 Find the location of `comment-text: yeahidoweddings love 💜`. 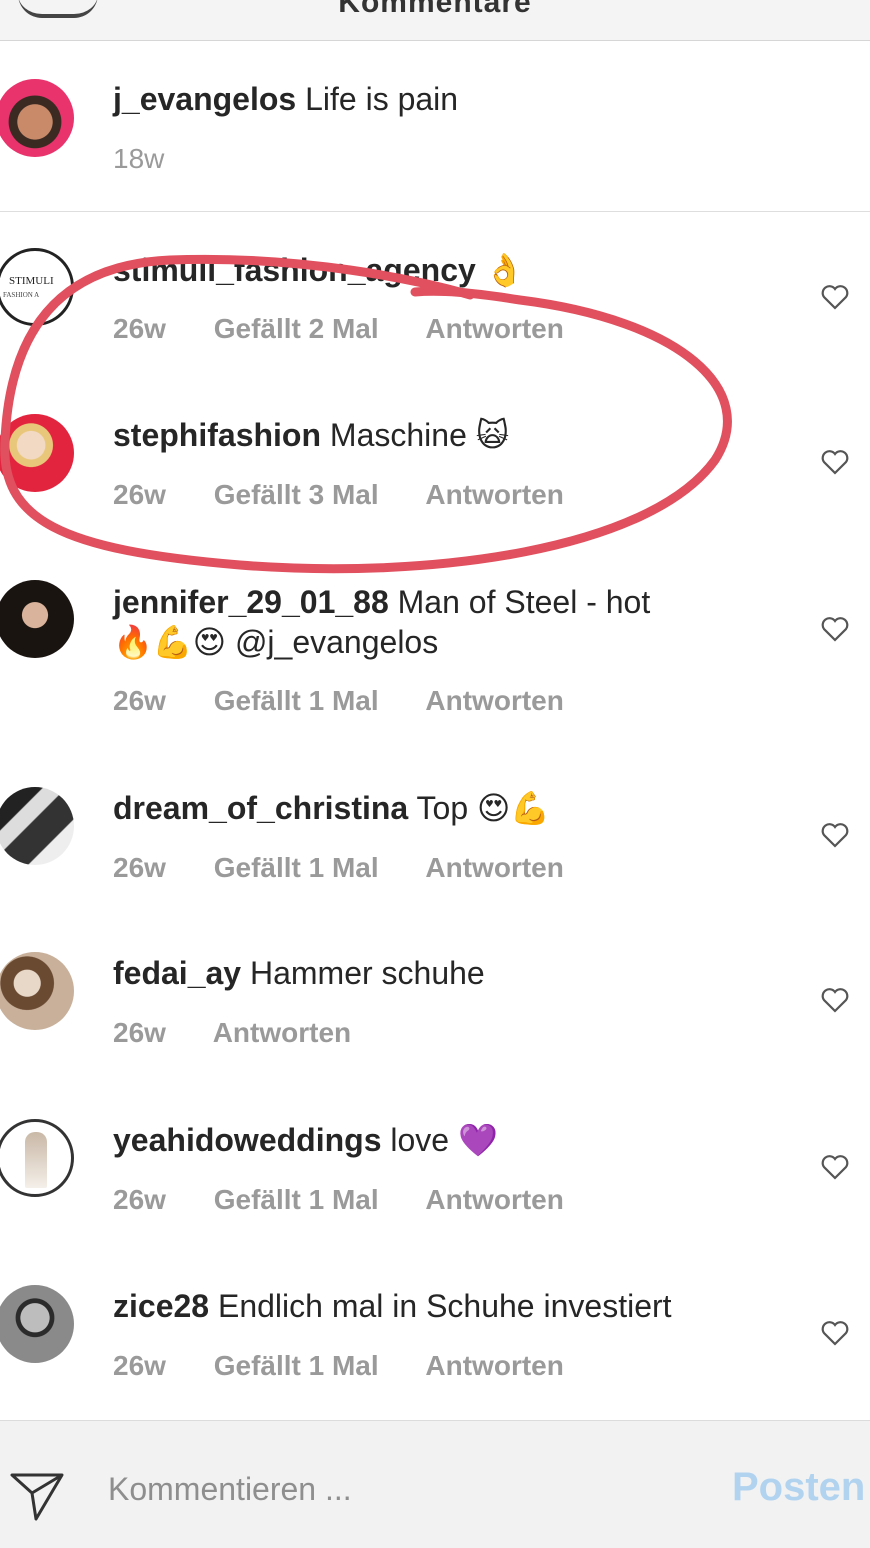

comment-text: yeahidoweddings love 💜 is located at coordinates (438, 1140).